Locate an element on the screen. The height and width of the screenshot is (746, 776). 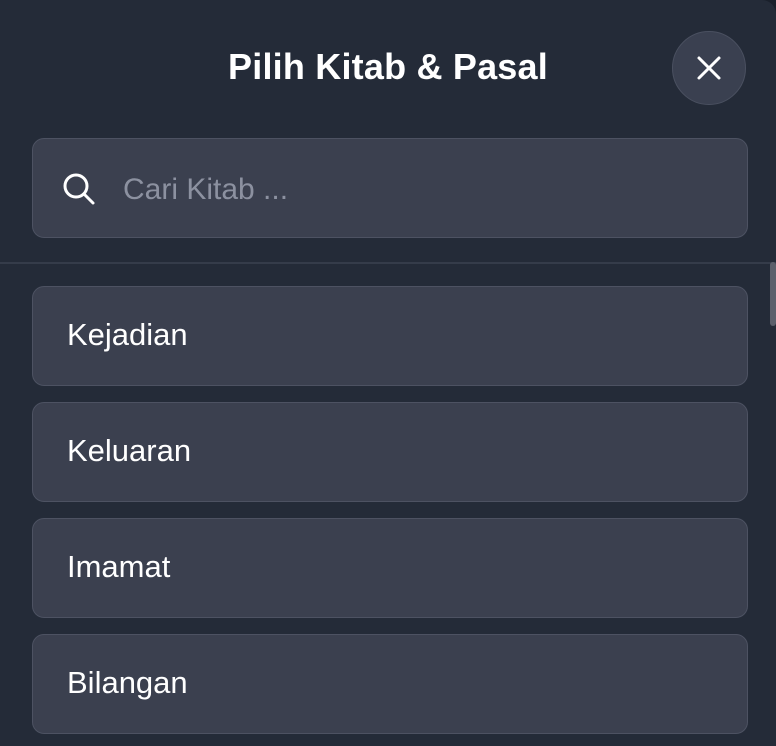
close-icon is located at coordinates (709, 68).